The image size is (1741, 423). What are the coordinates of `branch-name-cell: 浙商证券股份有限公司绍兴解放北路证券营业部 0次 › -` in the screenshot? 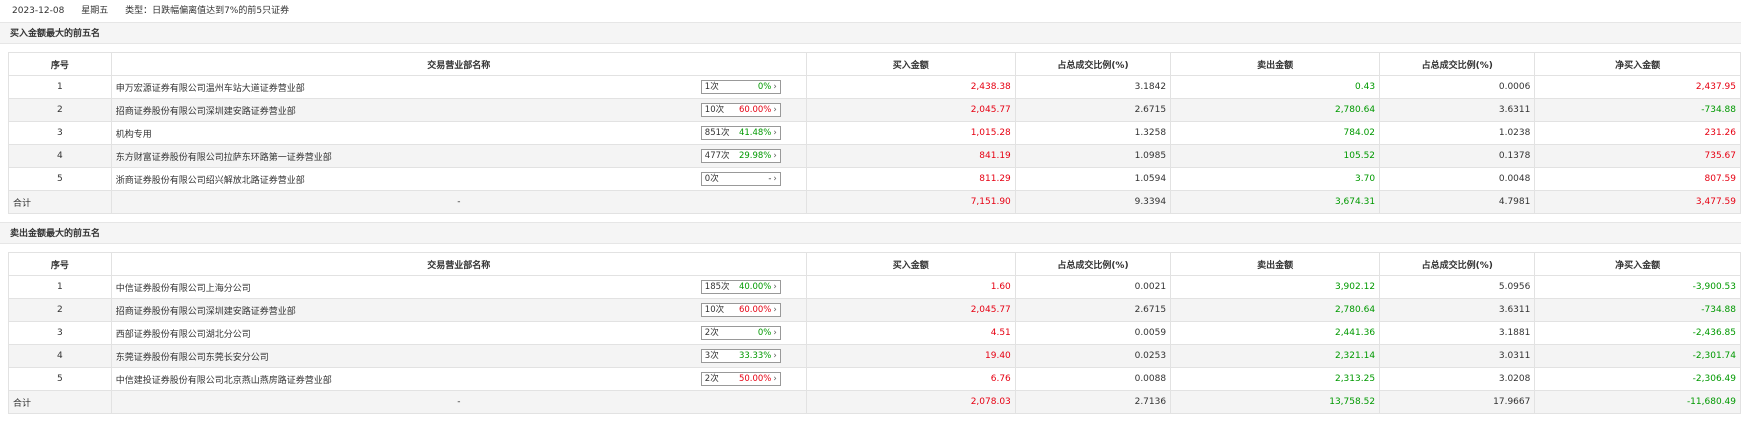 It's located at (458, 179).